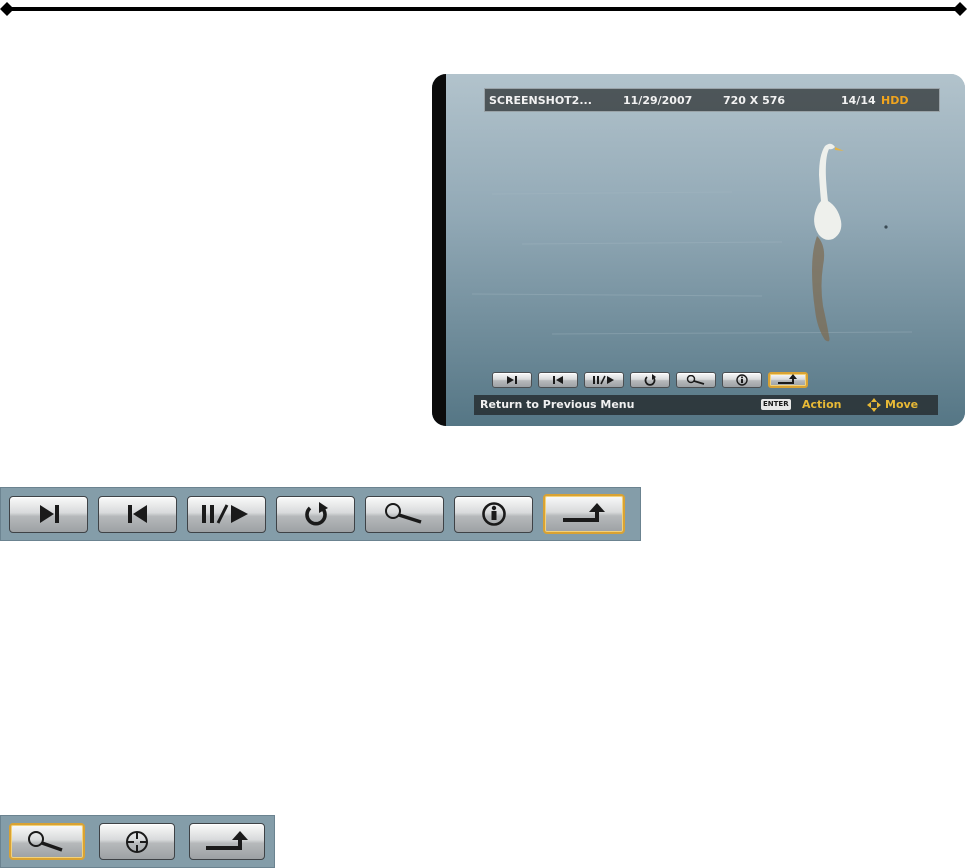 This screenshot has height=868, width=967. What do you see at coordinates (895, 100) in the screenshot?
I see `source-label: HDD` at bounding box center [895, 100].